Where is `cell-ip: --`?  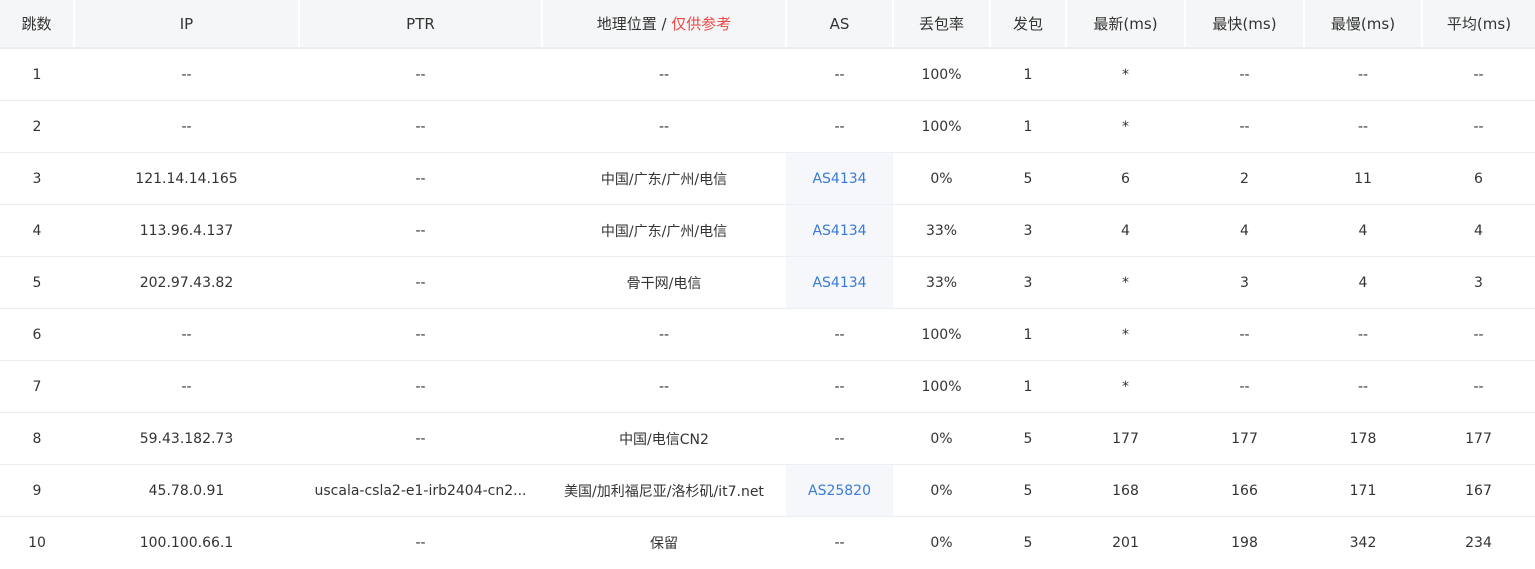
cell-ip: -- is located at coordinates (186, 126).